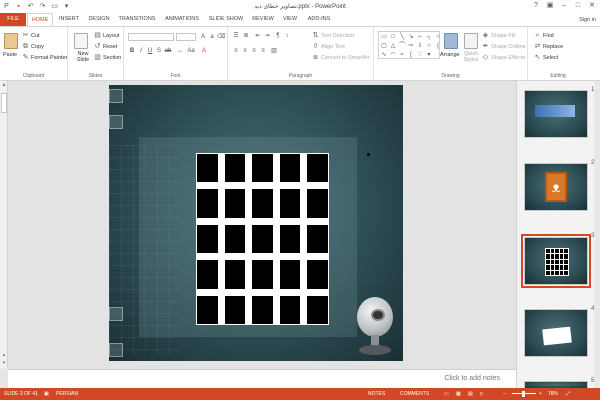  Describe the element at coordinates (274, 51) in the screenshot. I see `columns-icon: ▥` at that location.